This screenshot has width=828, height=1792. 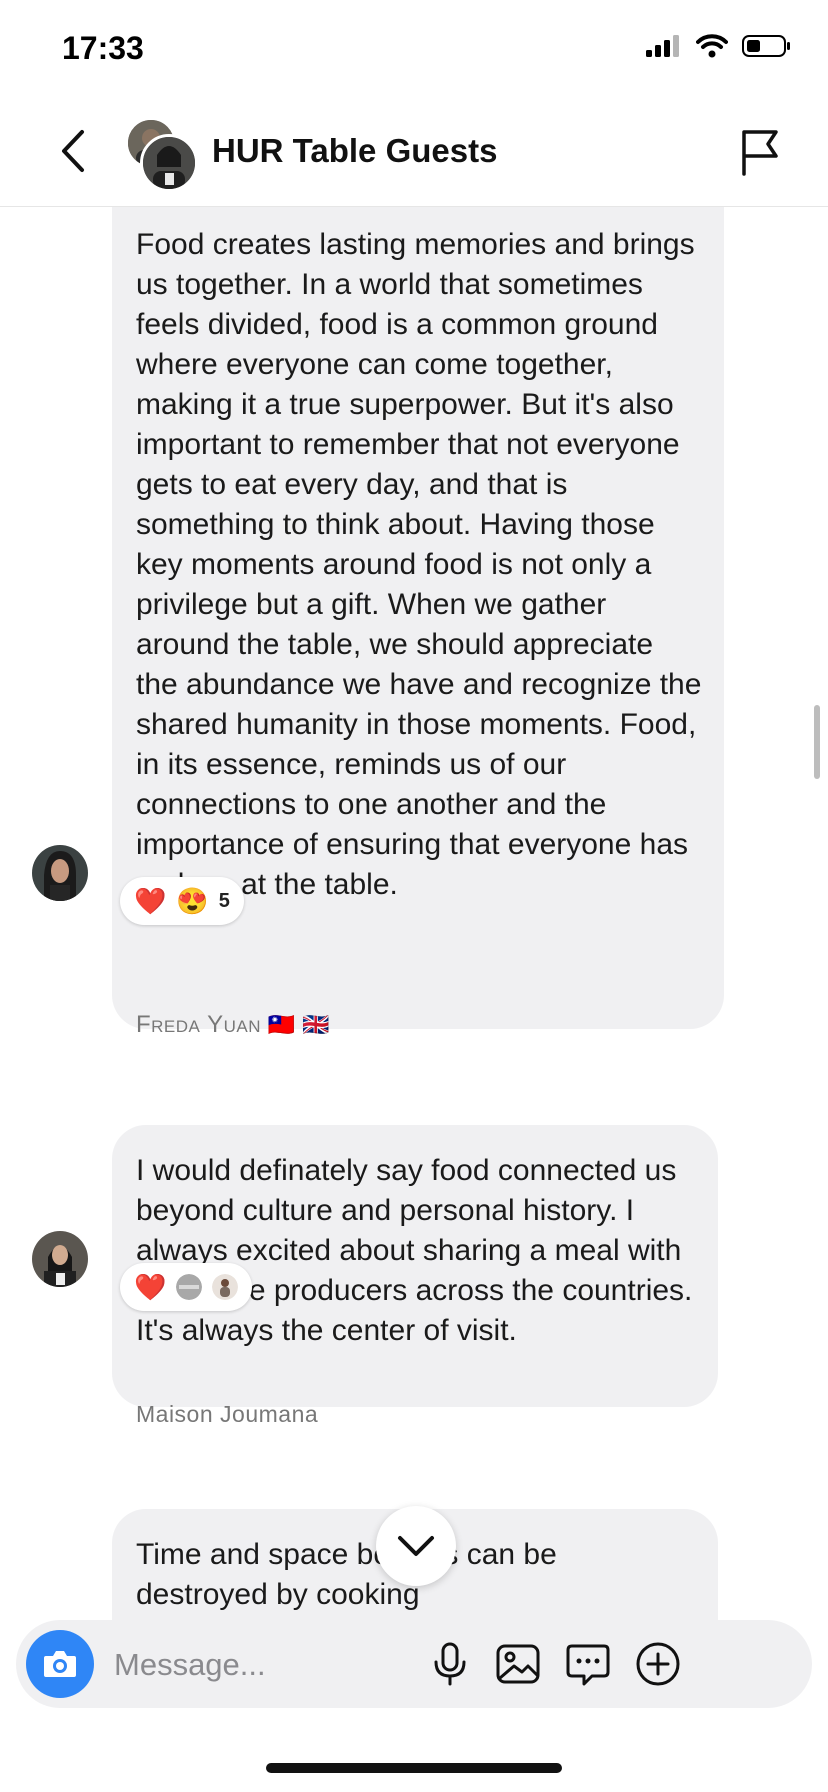 What do you see at coordinates (294, 1665) in the screenshot?
I see `message-input` at bounding box center [294, 1665].